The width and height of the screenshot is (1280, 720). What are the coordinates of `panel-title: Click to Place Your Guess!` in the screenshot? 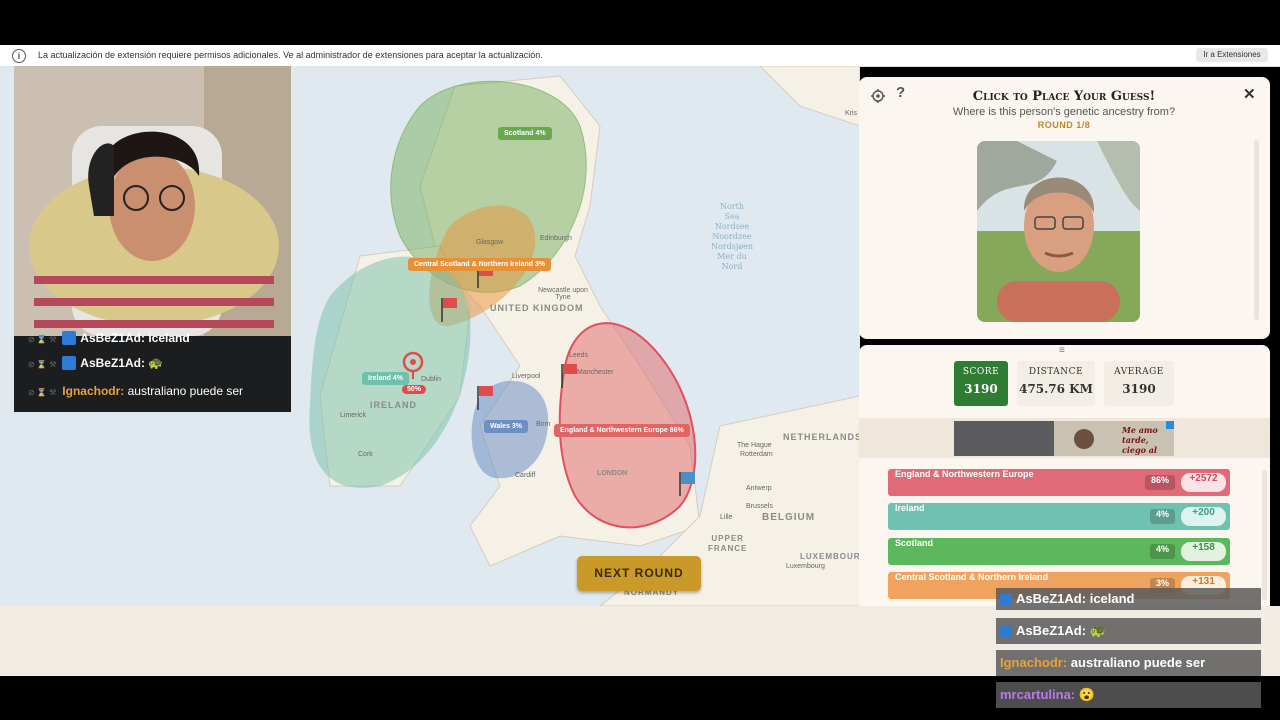 It's located at (1064, 96).